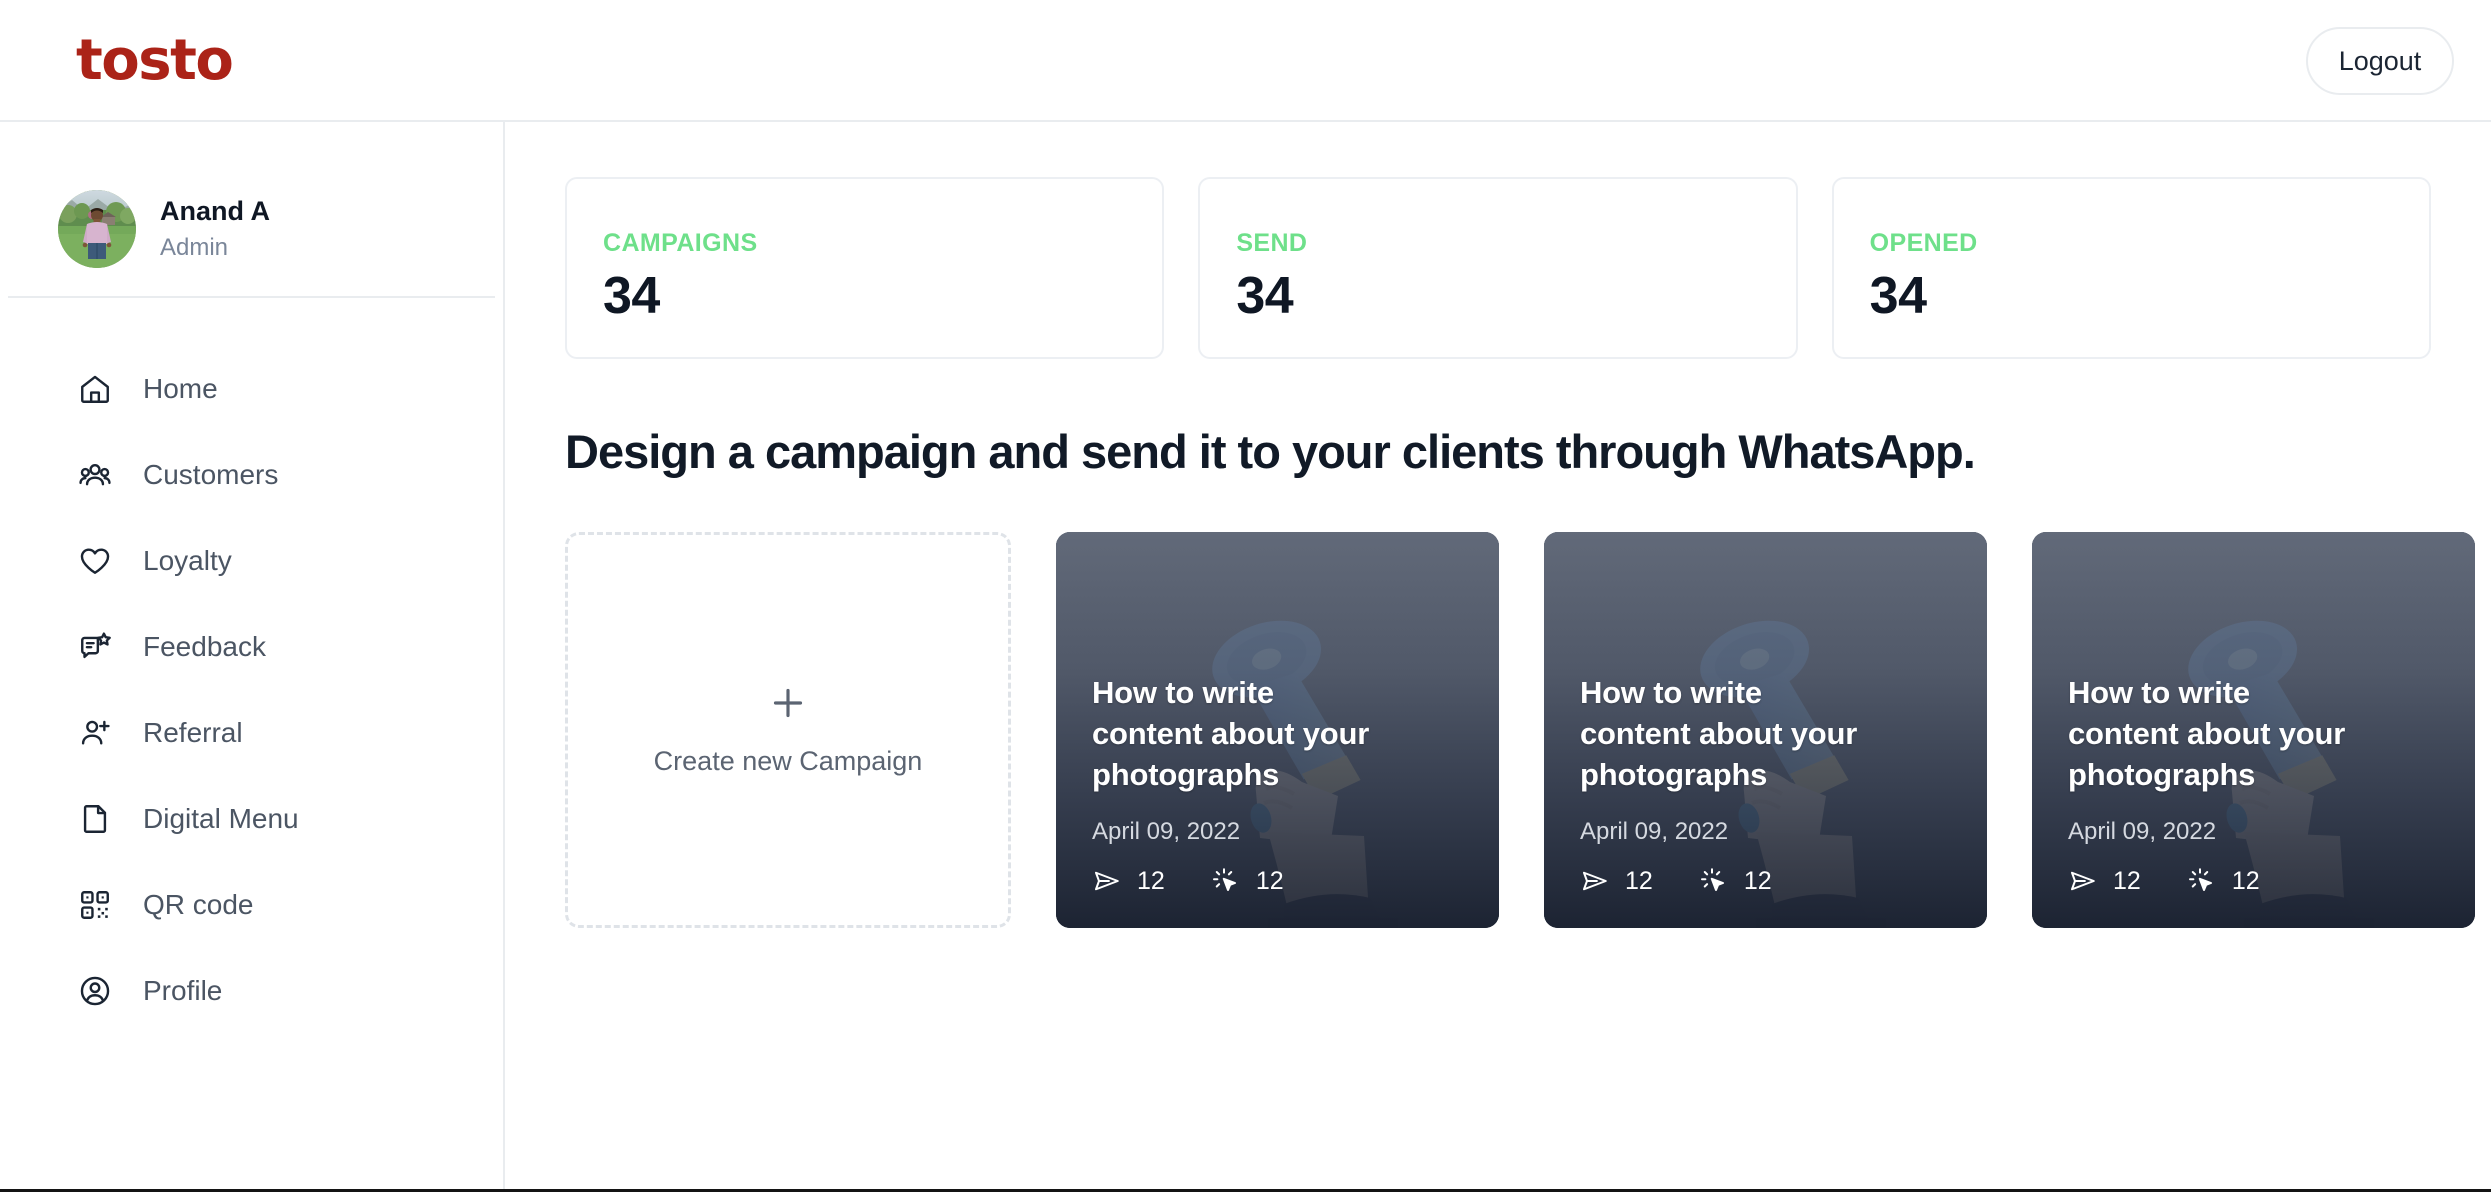  I want to click on stat-label: OPENED, so click(1923, 243).